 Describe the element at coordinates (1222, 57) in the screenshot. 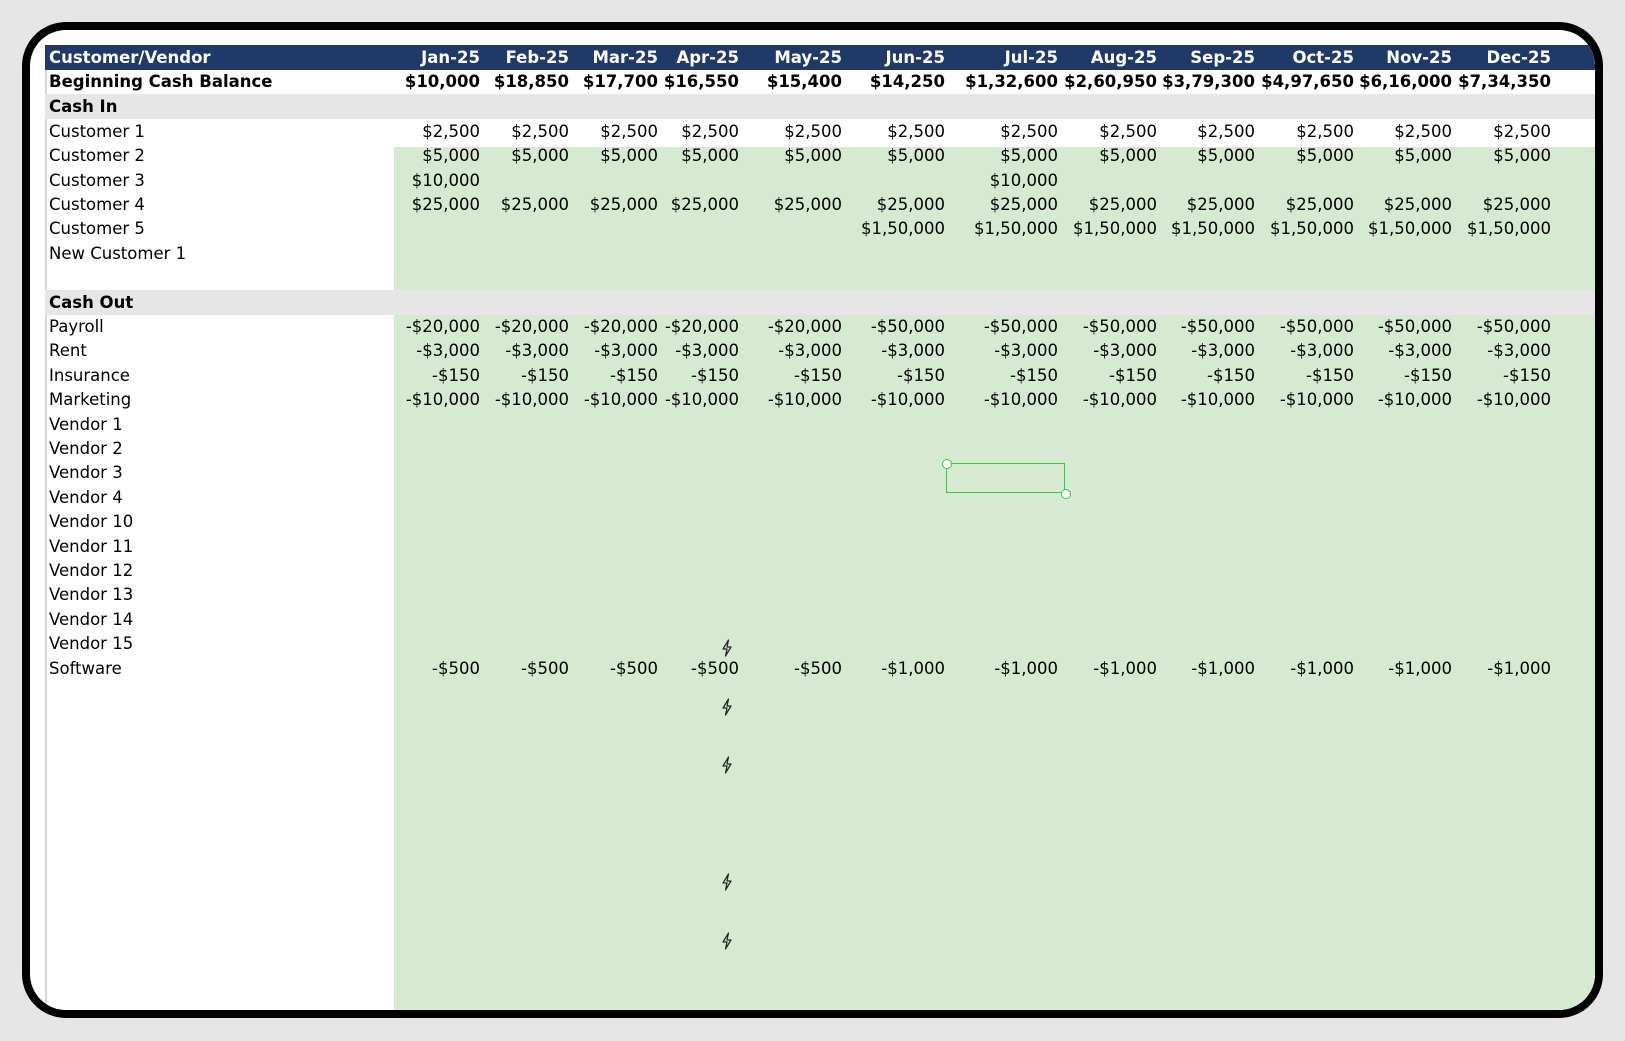

I see `cell: Sep-25` at that location.